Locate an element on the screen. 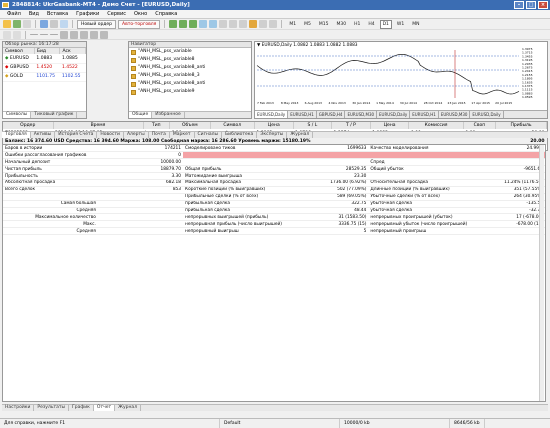 The height and width of the screenshot is (428, 550). column-commission: Комиссия is located at coordinates (436, 125).